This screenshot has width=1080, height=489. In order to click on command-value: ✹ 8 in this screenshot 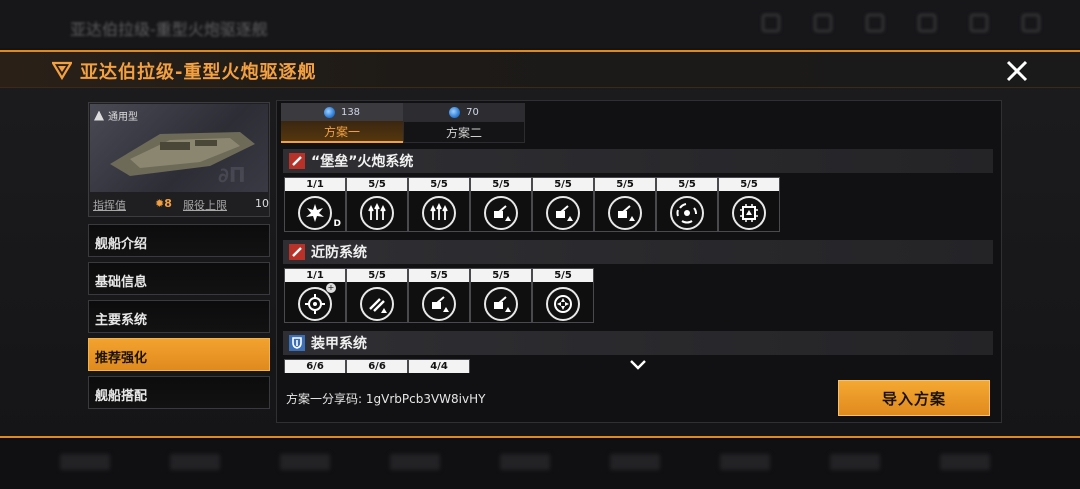, I will do `click(163, 203)`.